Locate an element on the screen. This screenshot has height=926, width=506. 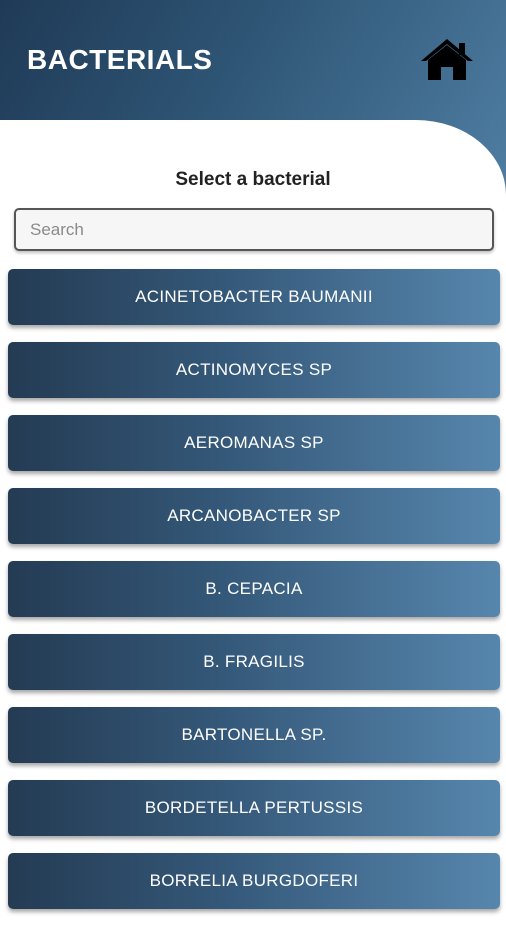
home-icon is located at coordinates (447, 59).